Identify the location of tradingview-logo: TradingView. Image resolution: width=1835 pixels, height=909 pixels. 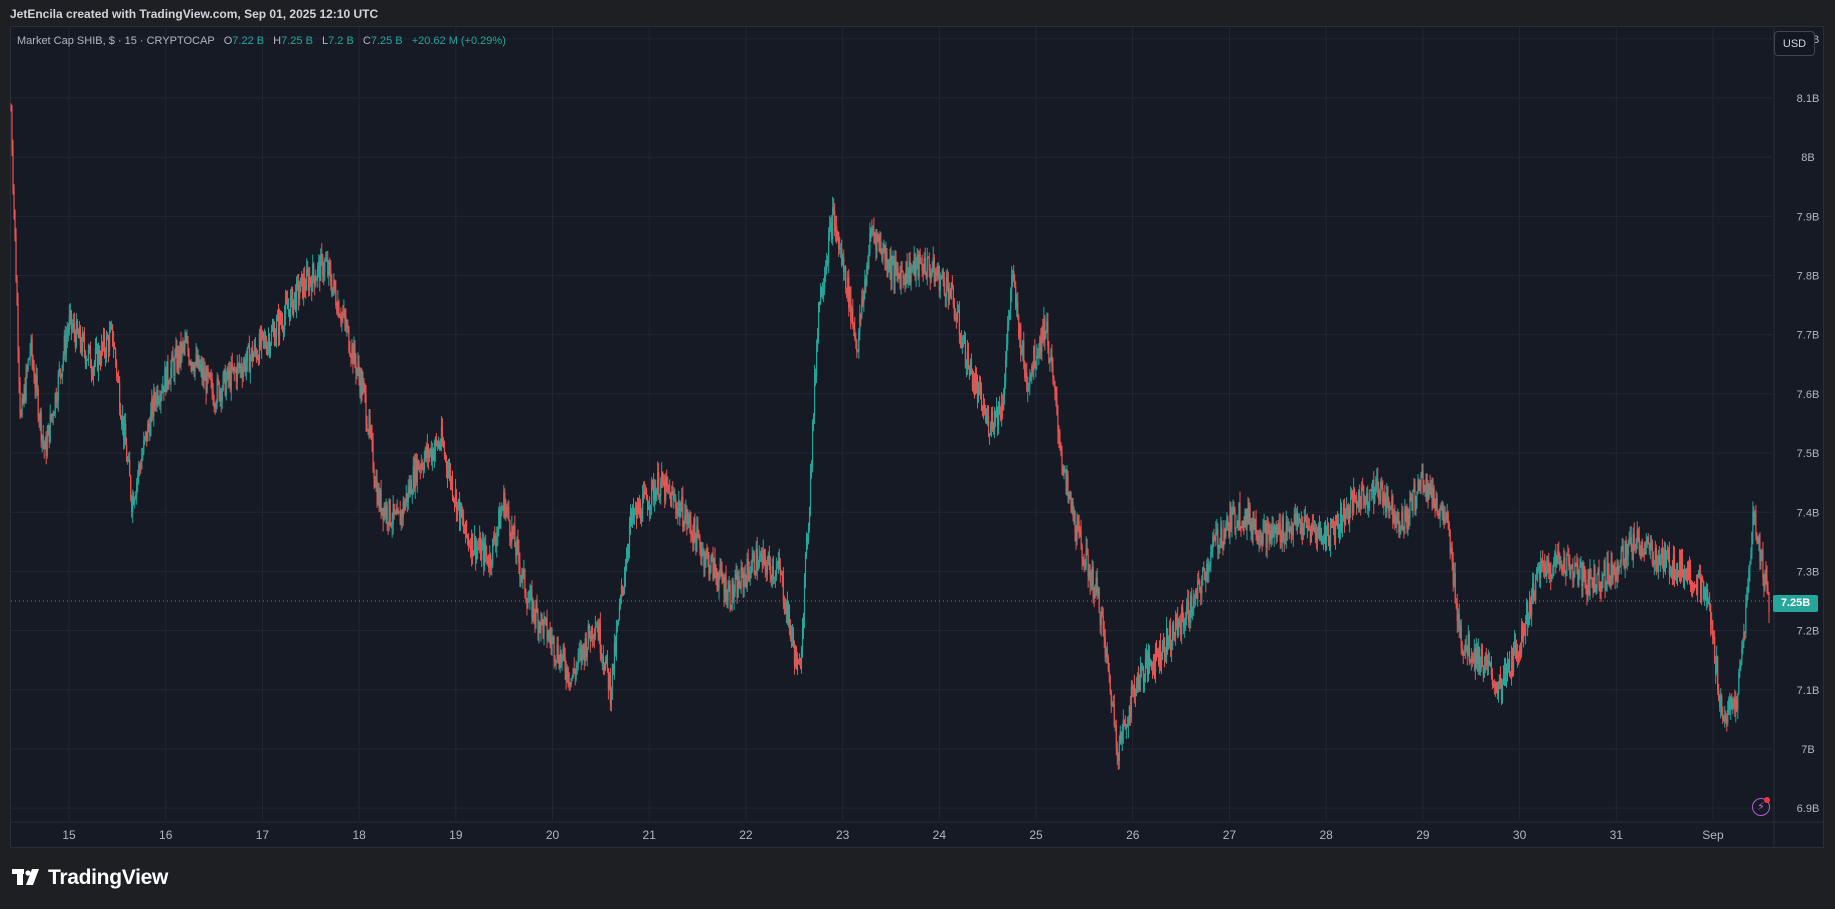
(90, 878).